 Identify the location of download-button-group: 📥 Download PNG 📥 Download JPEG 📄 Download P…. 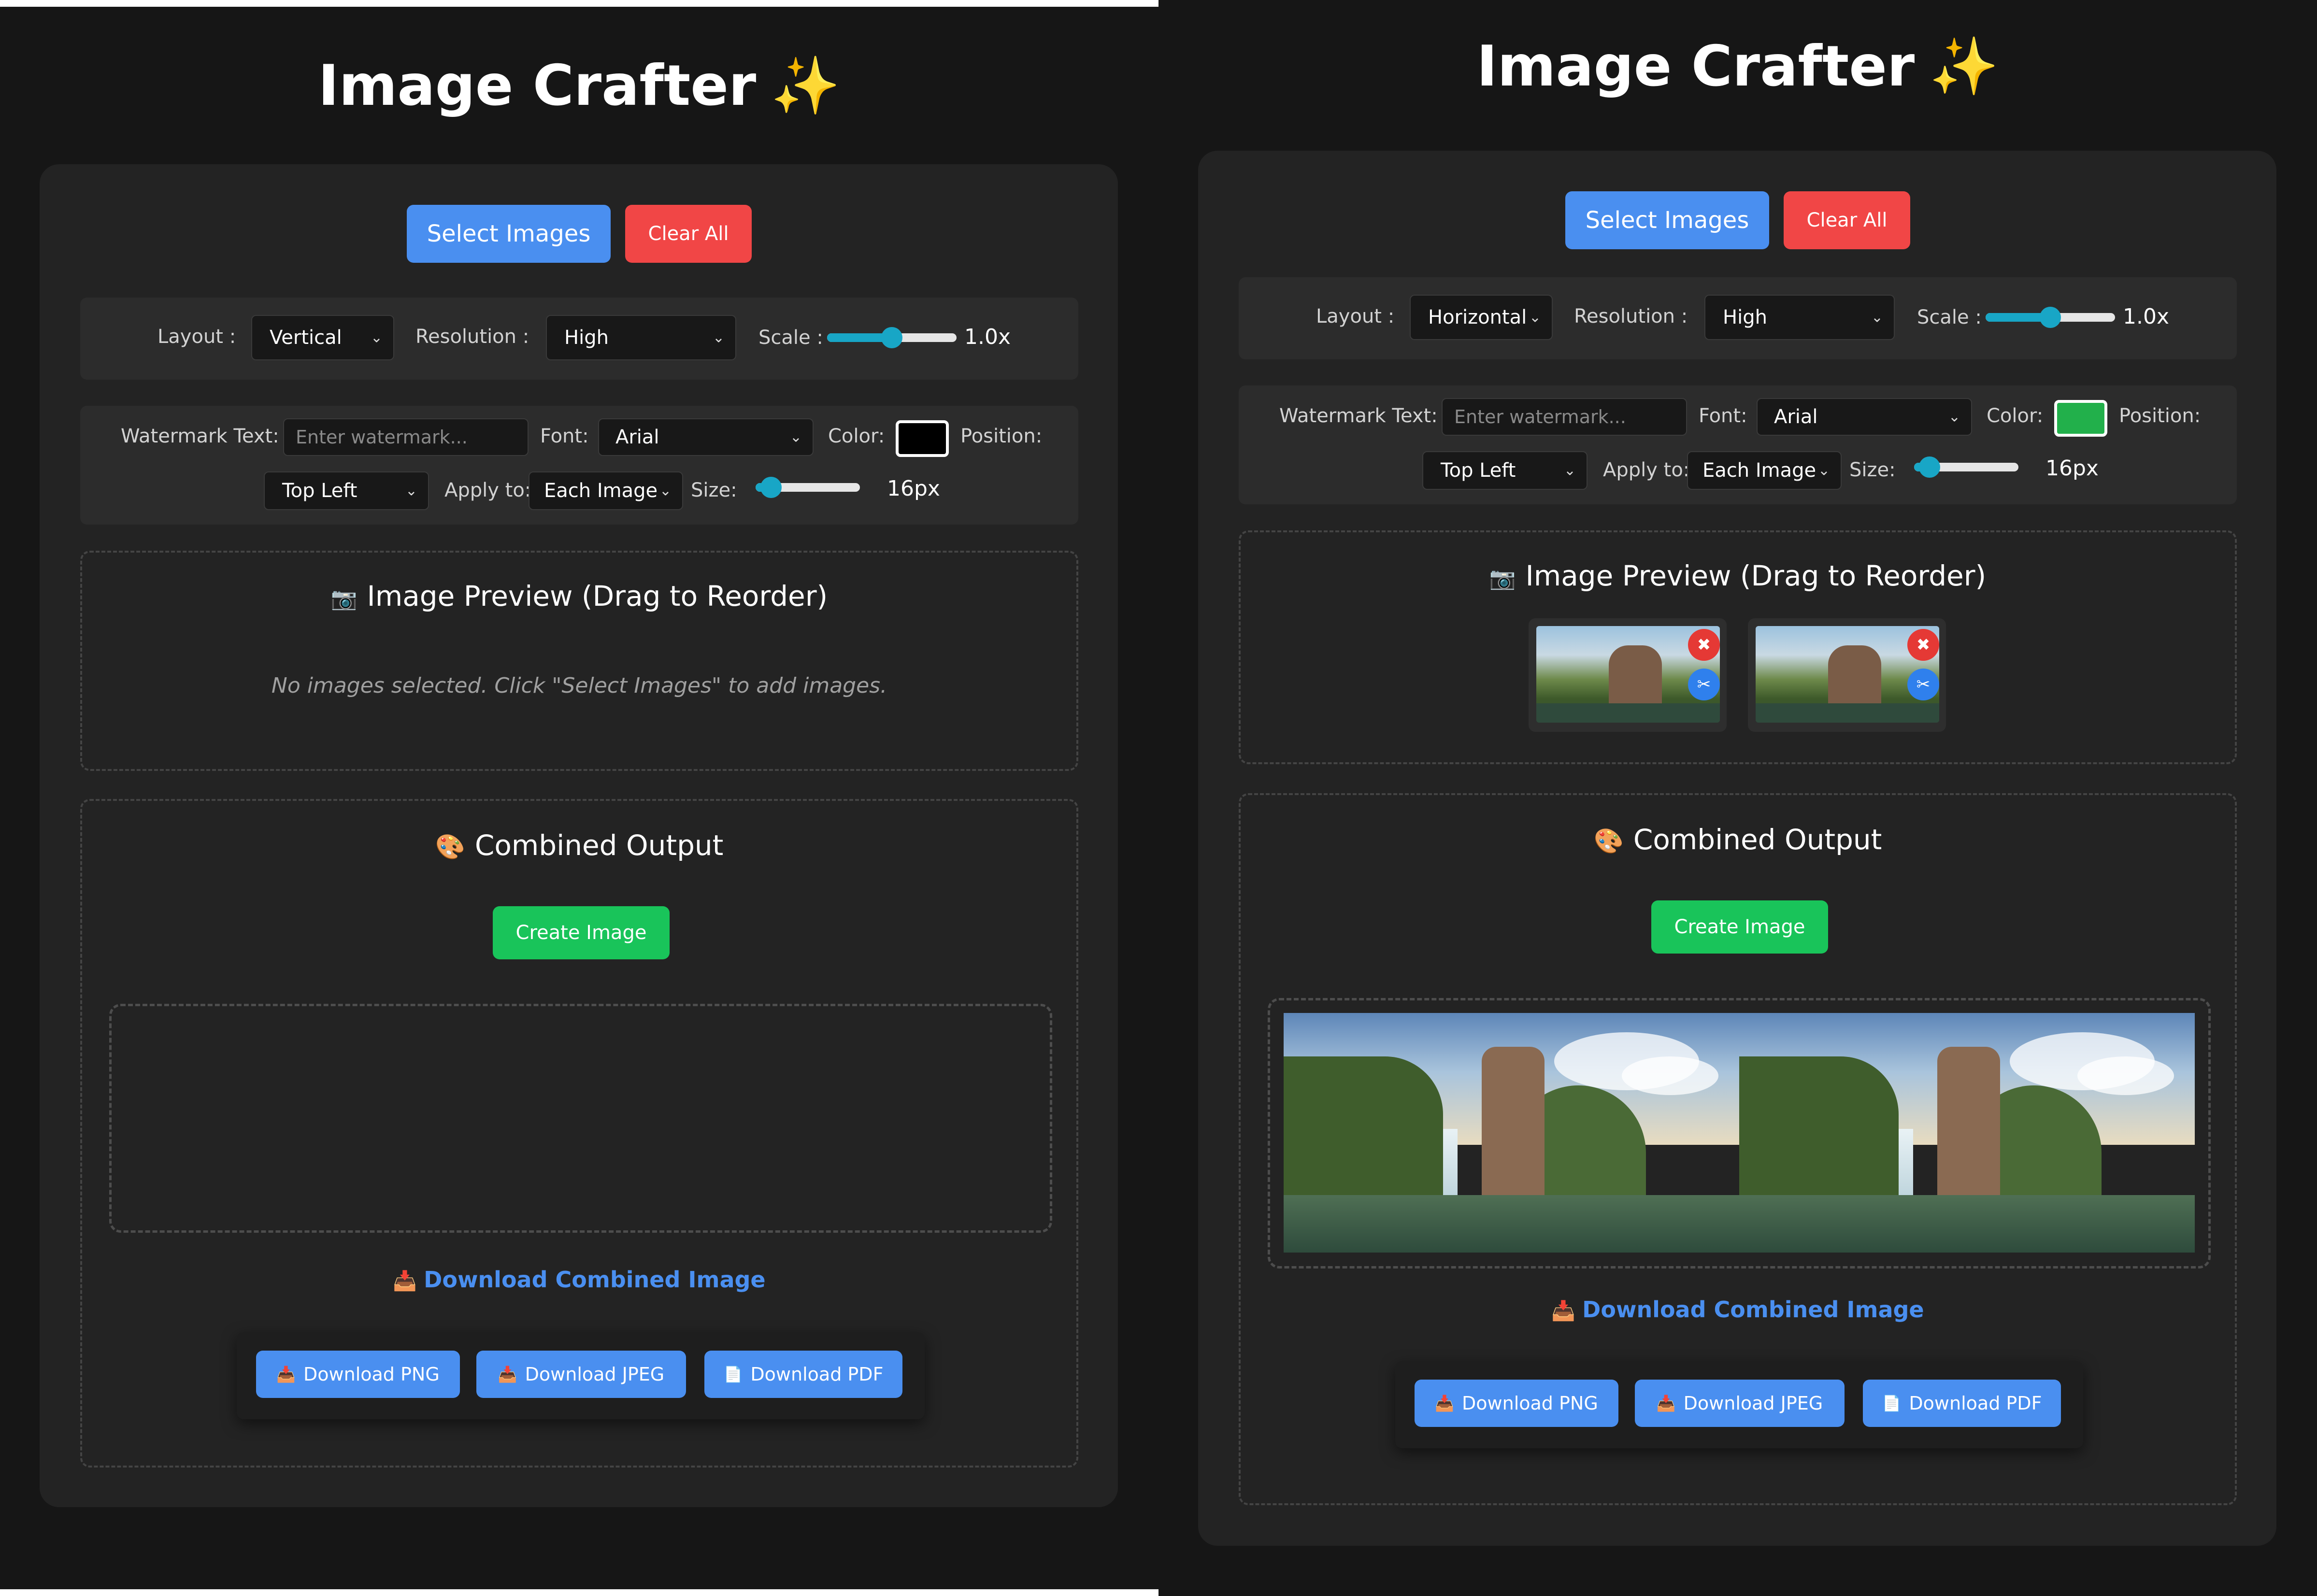
(581, 1376).